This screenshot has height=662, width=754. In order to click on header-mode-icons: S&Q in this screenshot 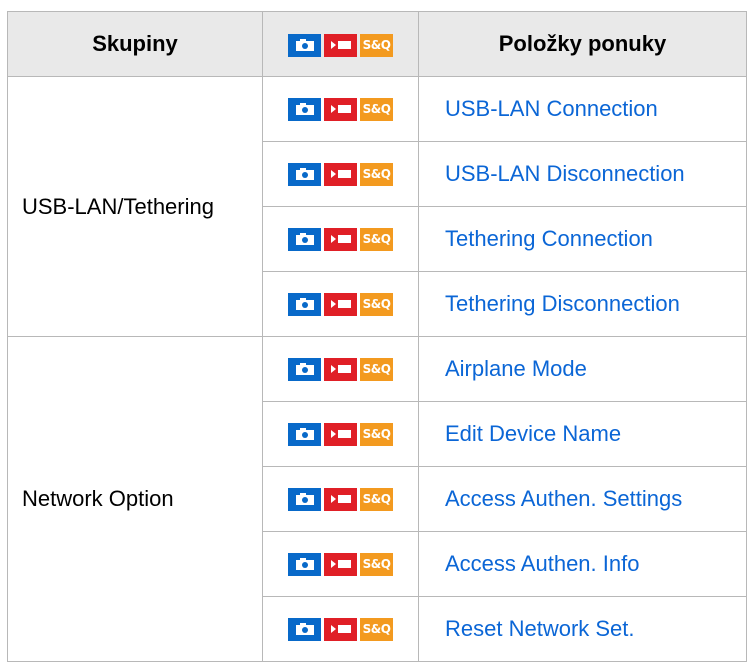, I will do `click(340, 44)`.